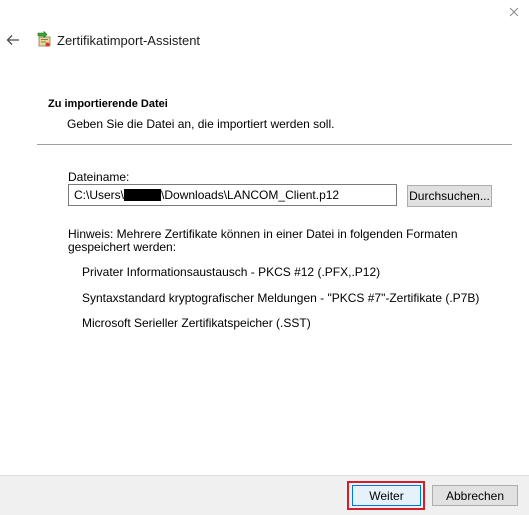 The height and width of the screenshot is (515, 529). I want to click on close-button, so click(513, 12).